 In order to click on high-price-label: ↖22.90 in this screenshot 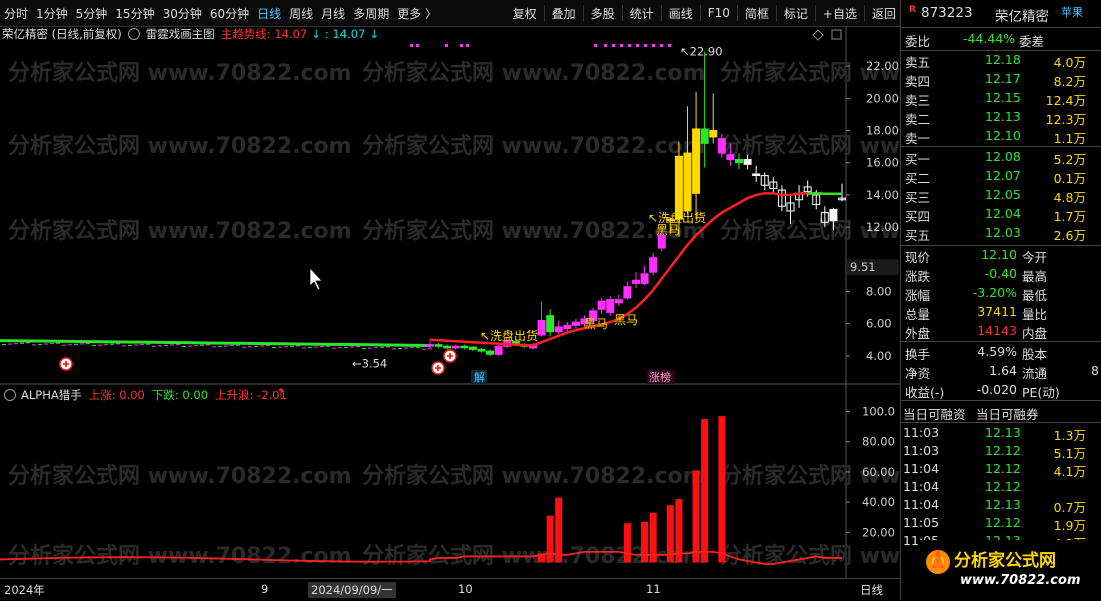, I will do `click(701, 52)`.